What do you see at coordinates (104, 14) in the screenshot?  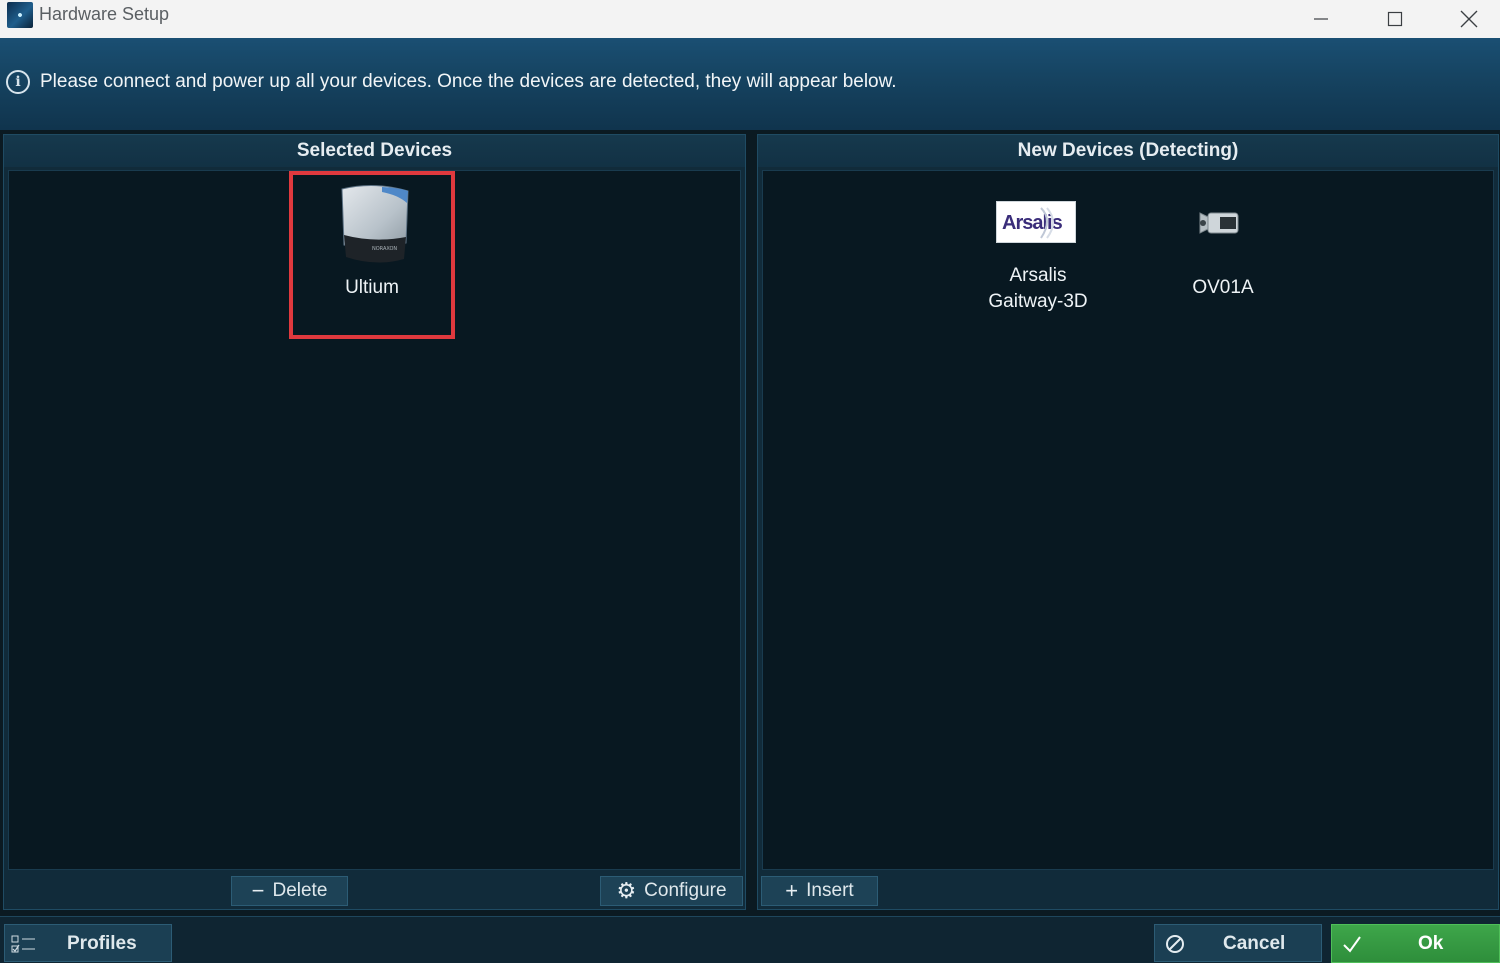 I see `window-title: Hardware Setup` at bounding box center [104, 14].